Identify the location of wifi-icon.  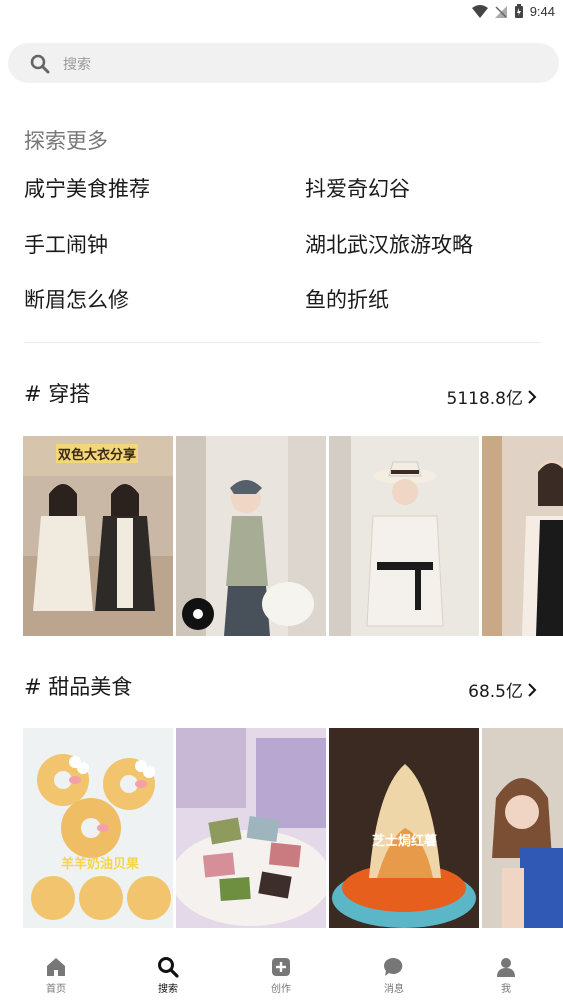
(479, 11).